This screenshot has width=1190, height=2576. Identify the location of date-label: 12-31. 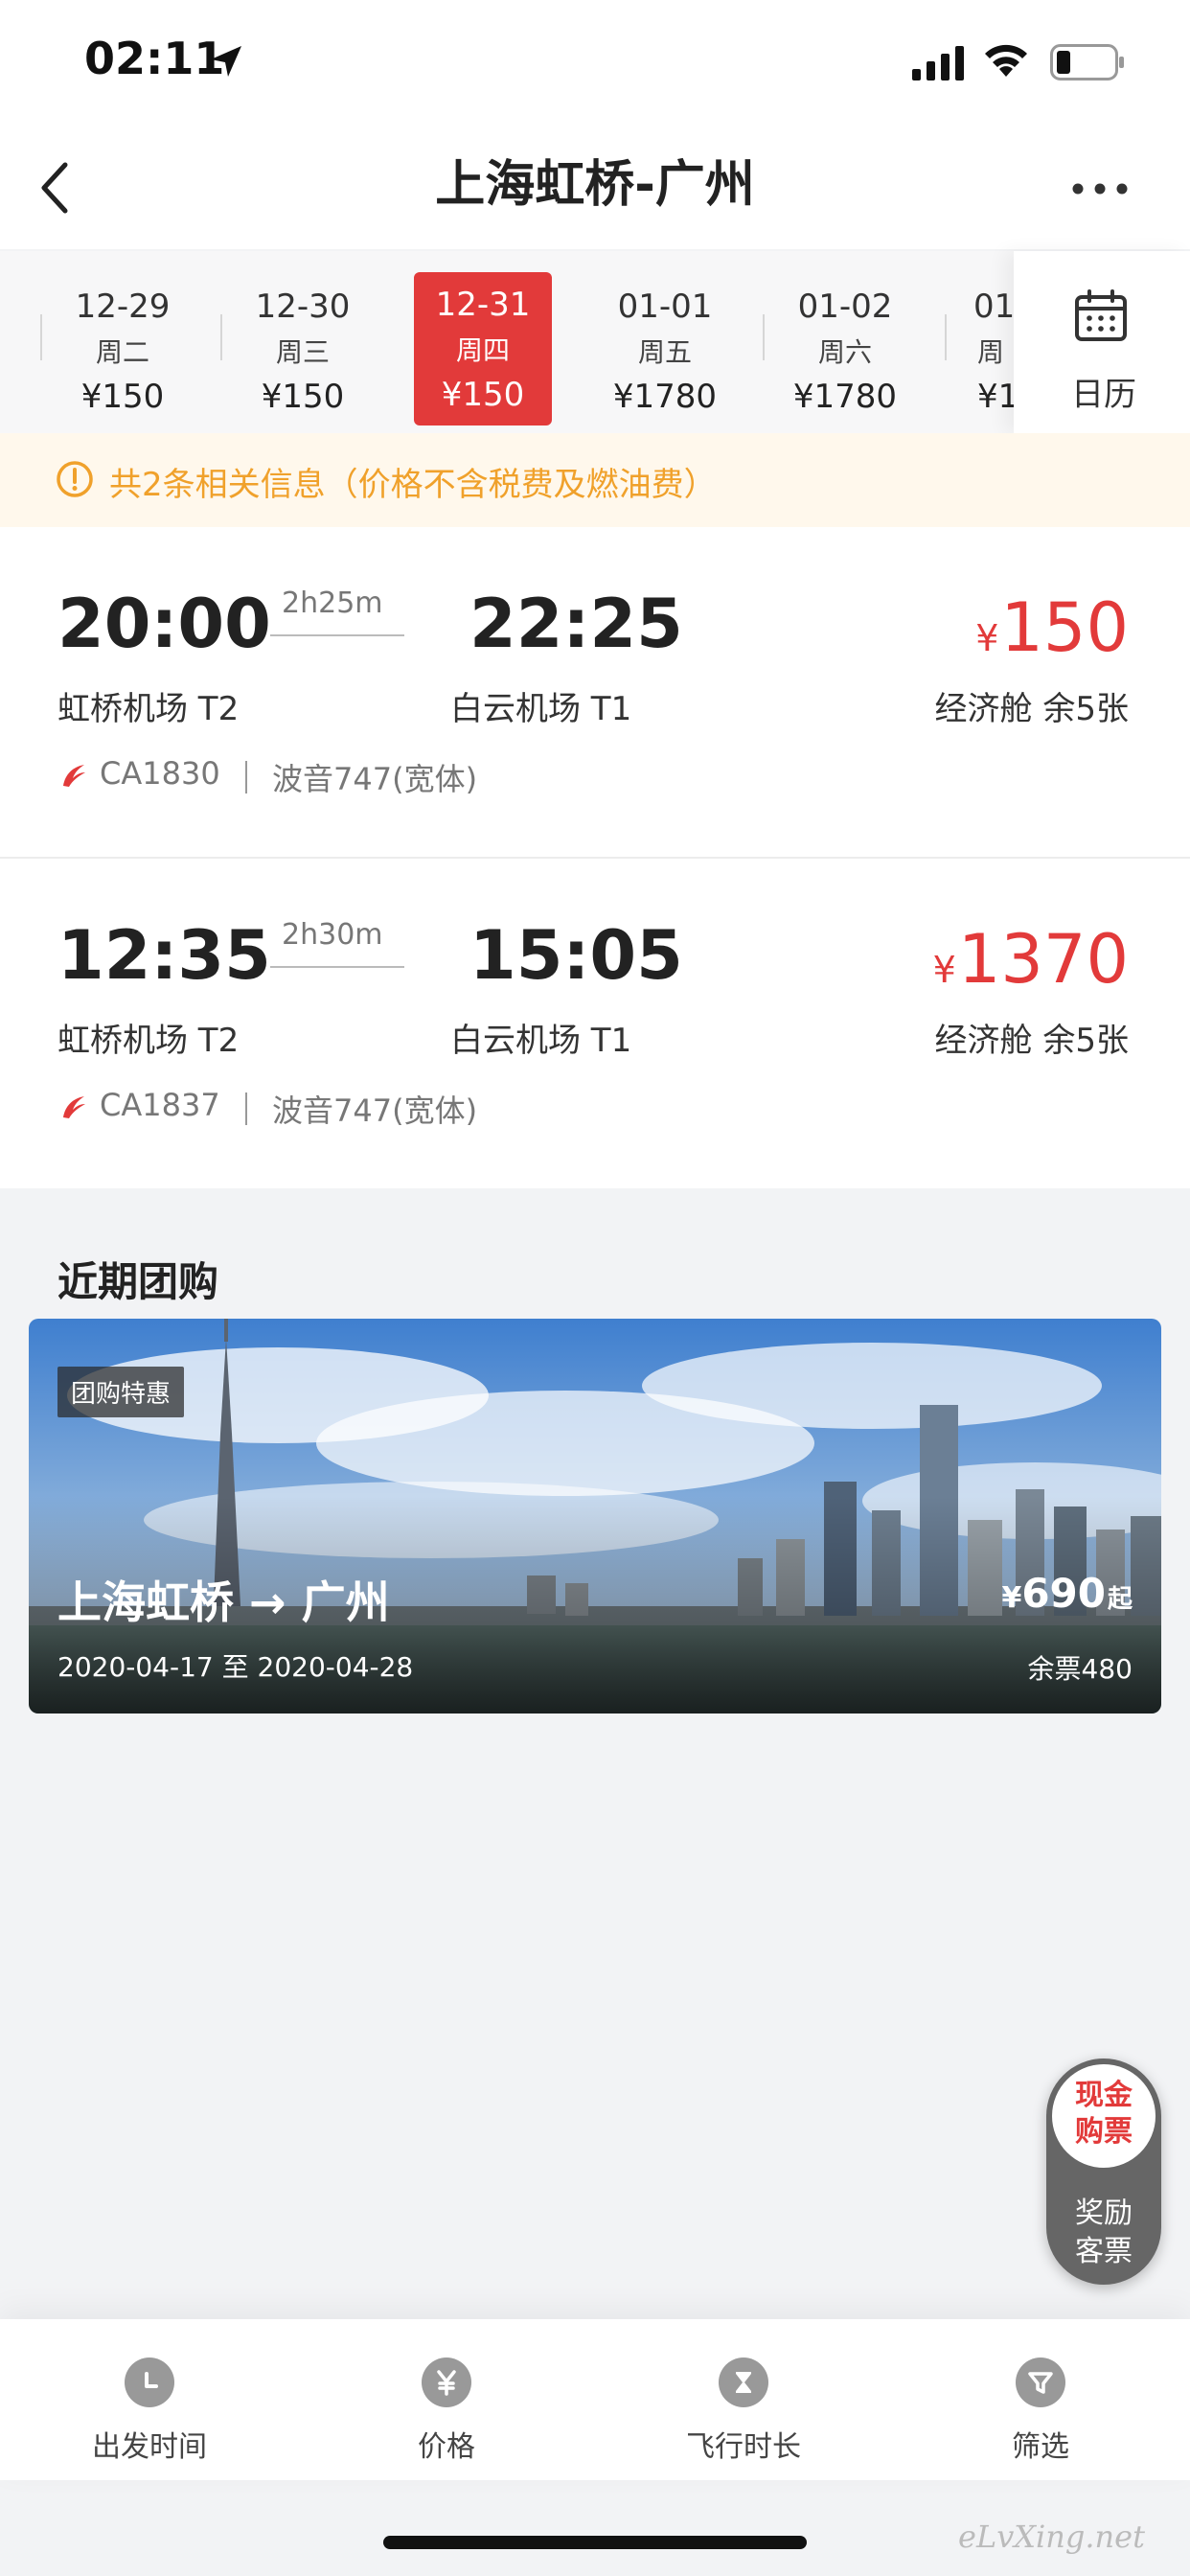
(483, 305).